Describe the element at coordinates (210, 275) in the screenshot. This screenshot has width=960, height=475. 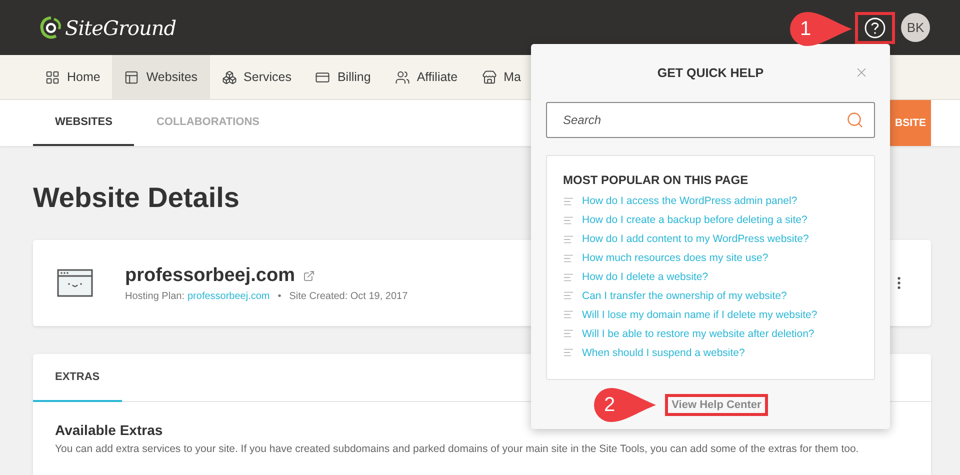
I see `site-domain: professorbeej.com` at that location.